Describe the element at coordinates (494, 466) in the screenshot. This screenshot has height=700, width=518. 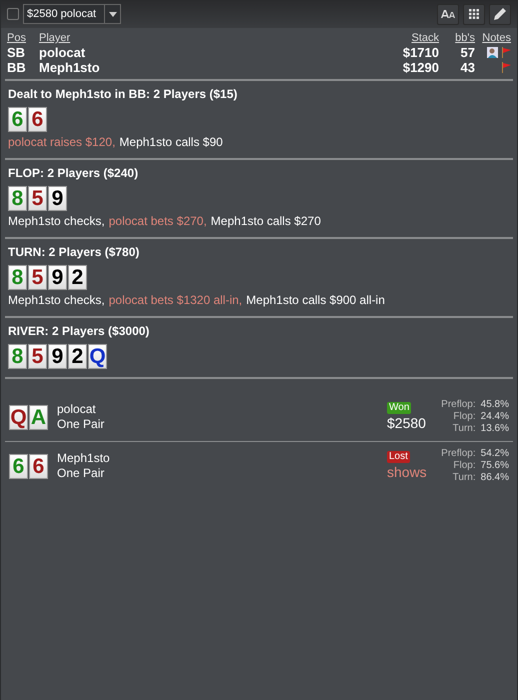
I see `equity-value: 75.6%` at that location.